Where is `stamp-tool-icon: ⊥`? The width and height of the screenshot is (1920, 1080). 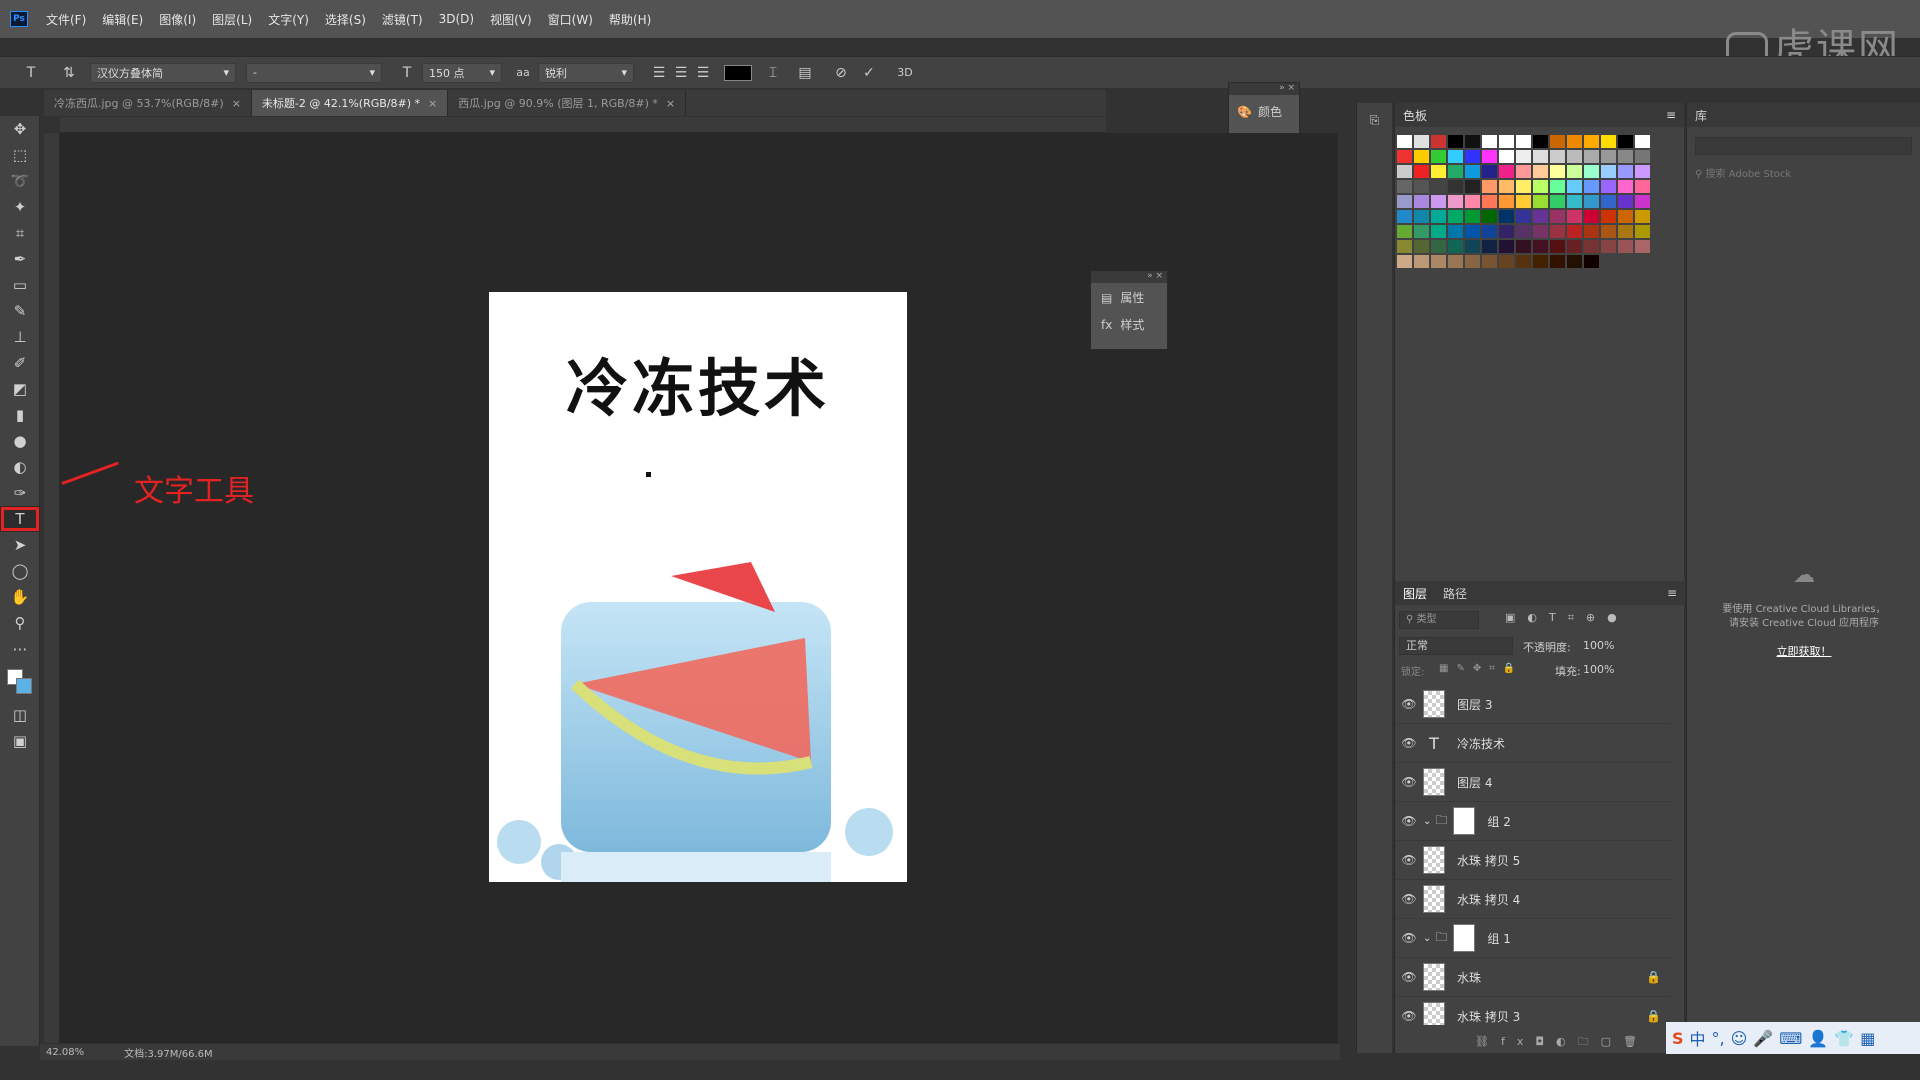
stamp-tool-icon: ⊥ is located at coordinates (20, 337).